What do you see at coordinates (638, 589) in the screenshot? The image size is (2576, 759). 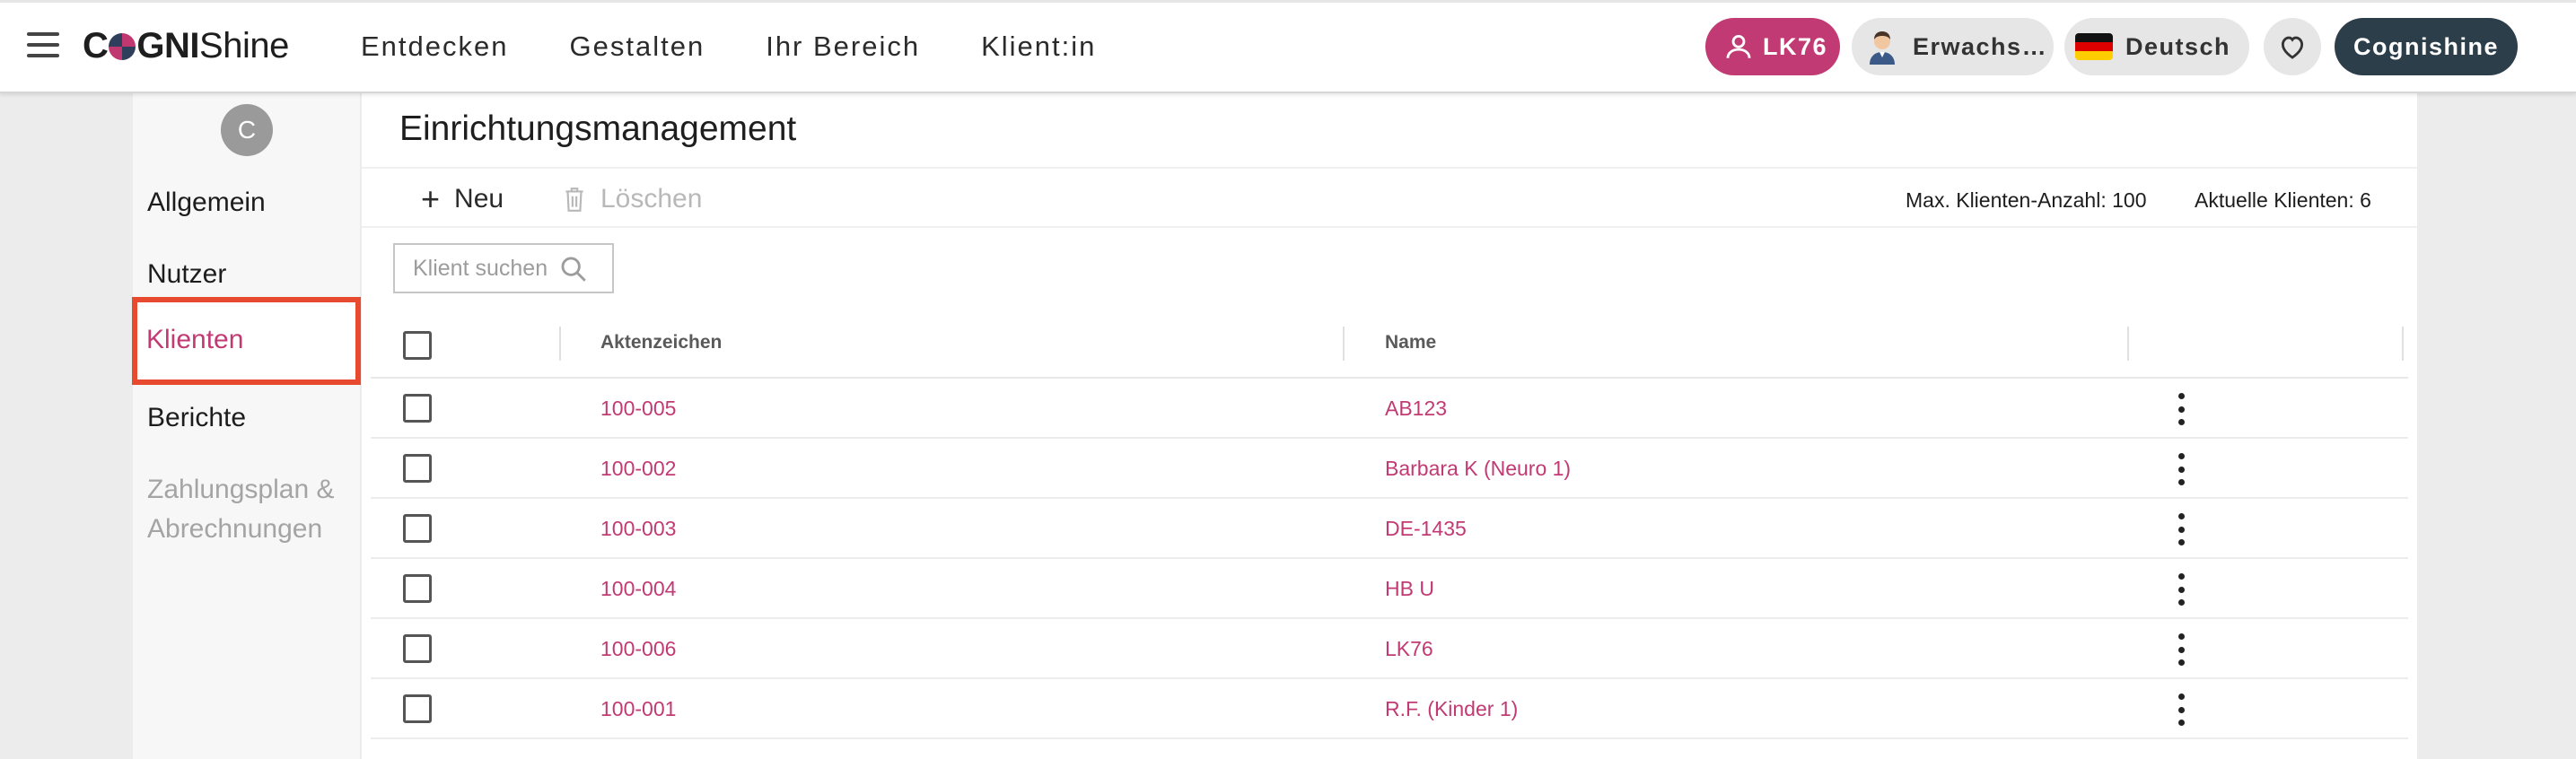 I see `row-aktenzeichen: 100-004` at bounding box center [638, 589].